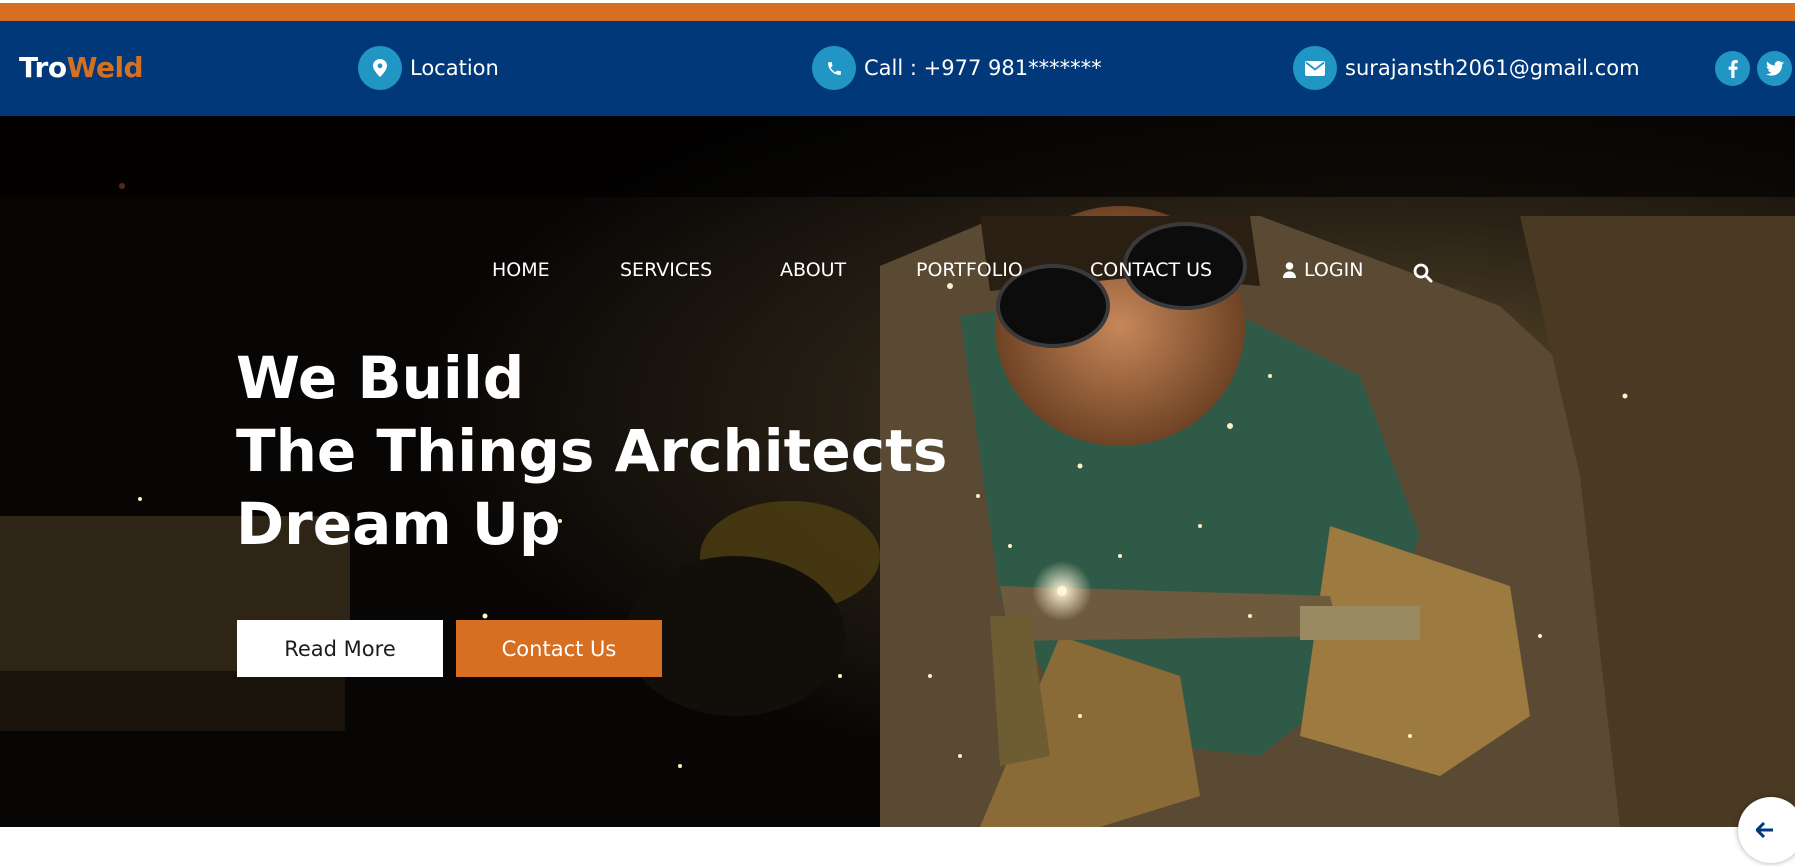 The width and height of the screenshot is (1795, 866). Describe the element at coordinates (1289, 270) in the screenshot. I see `user-icon` at that location.